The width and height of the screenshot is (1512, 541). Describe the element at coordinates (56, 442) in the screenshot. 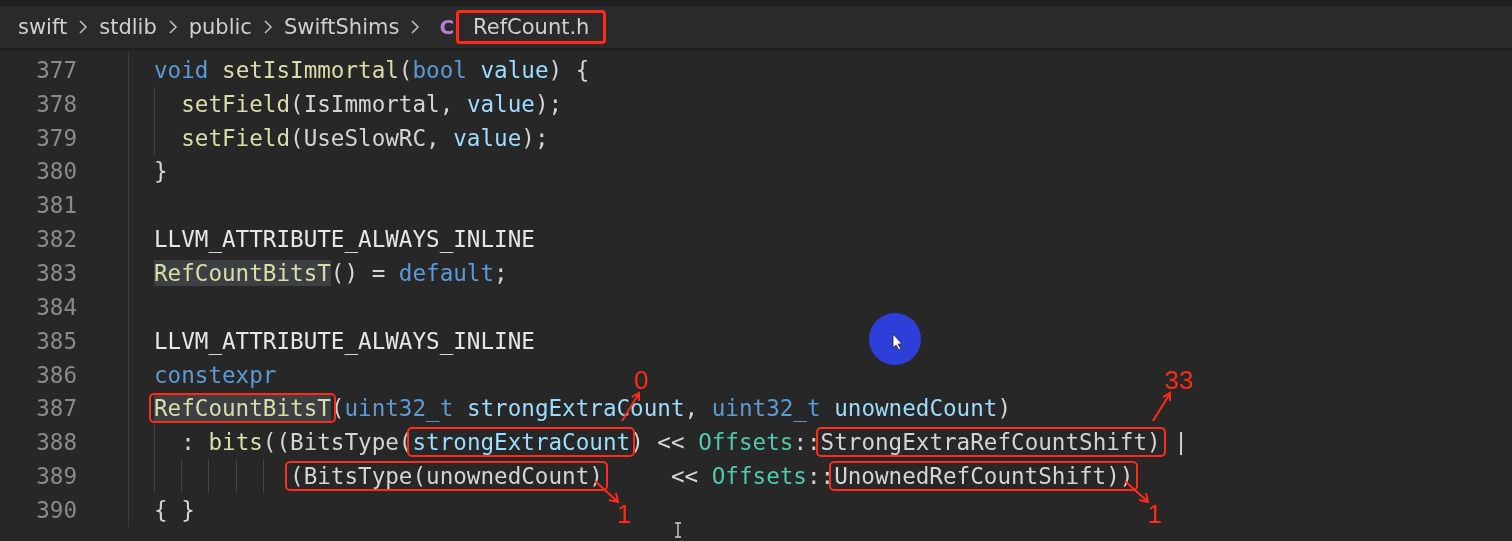

I see `line-number: 388` at that location.